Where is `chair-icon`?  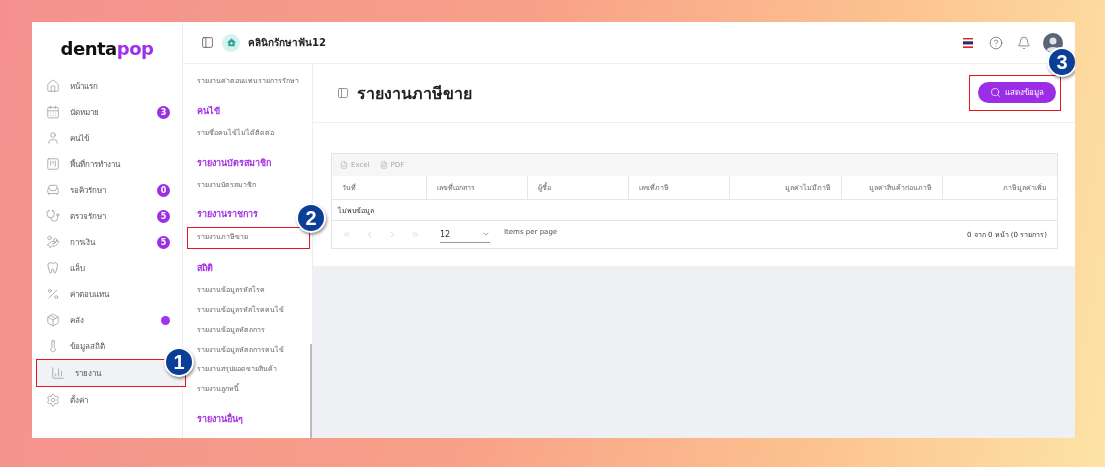
chair-icon is located at coordinates (53, 190).